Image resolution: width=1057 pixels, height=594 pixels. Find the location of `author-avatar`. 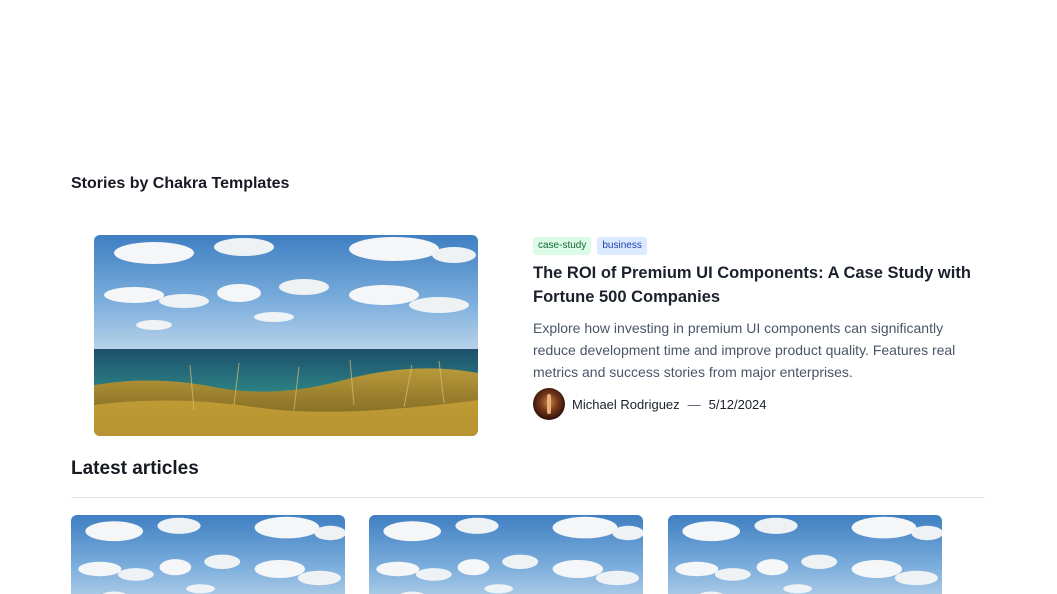

author-avatar is located at coordinates (549, 404).